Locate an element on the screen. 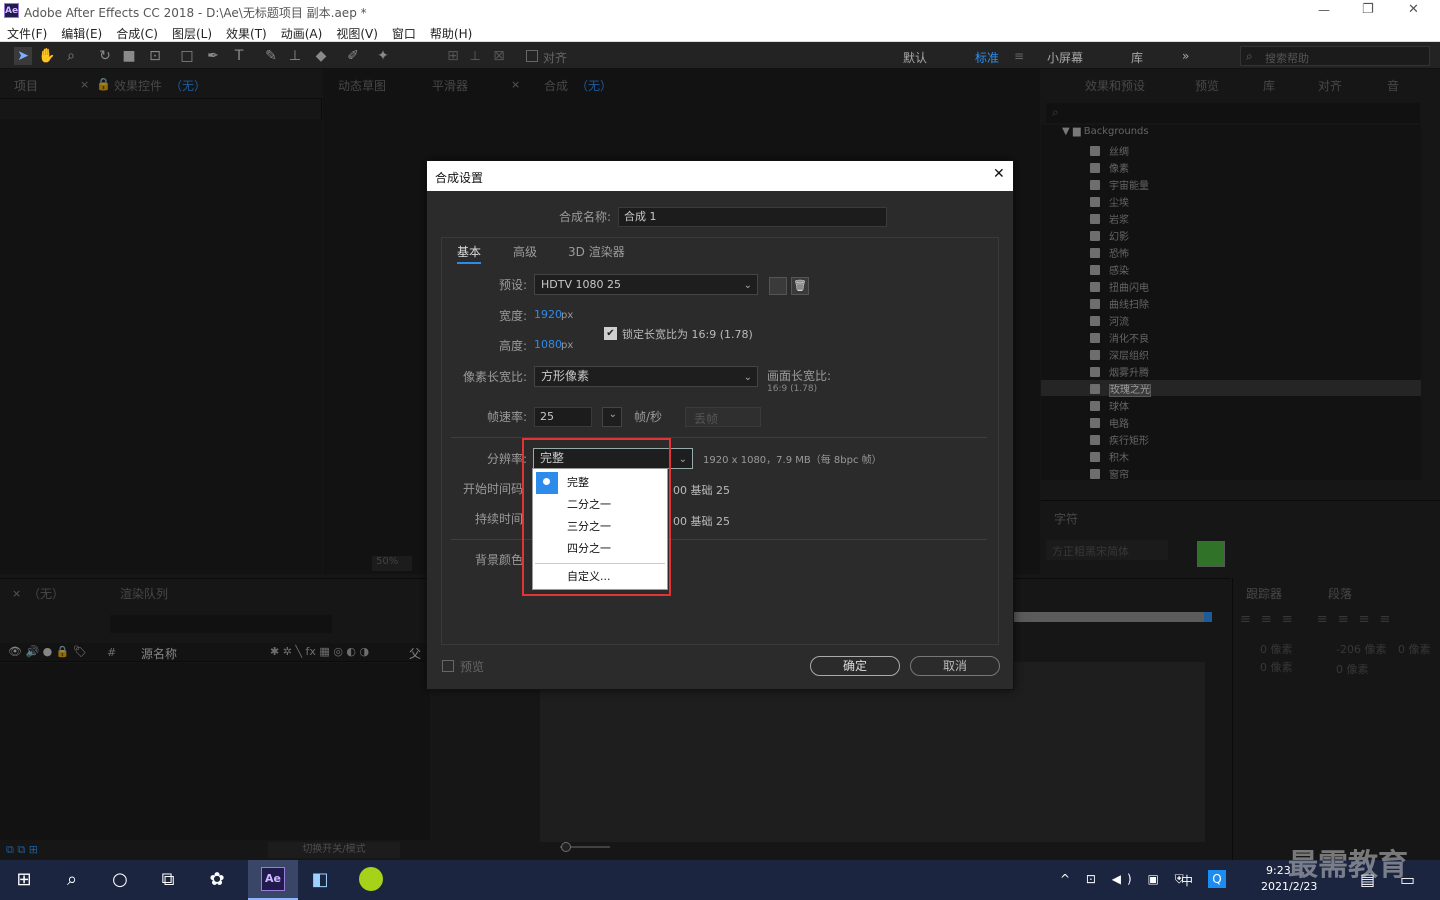 The width and height of the screenshot is (1440, 900). windows-start-icon: ⊞ is located at coordinates (24, 880).